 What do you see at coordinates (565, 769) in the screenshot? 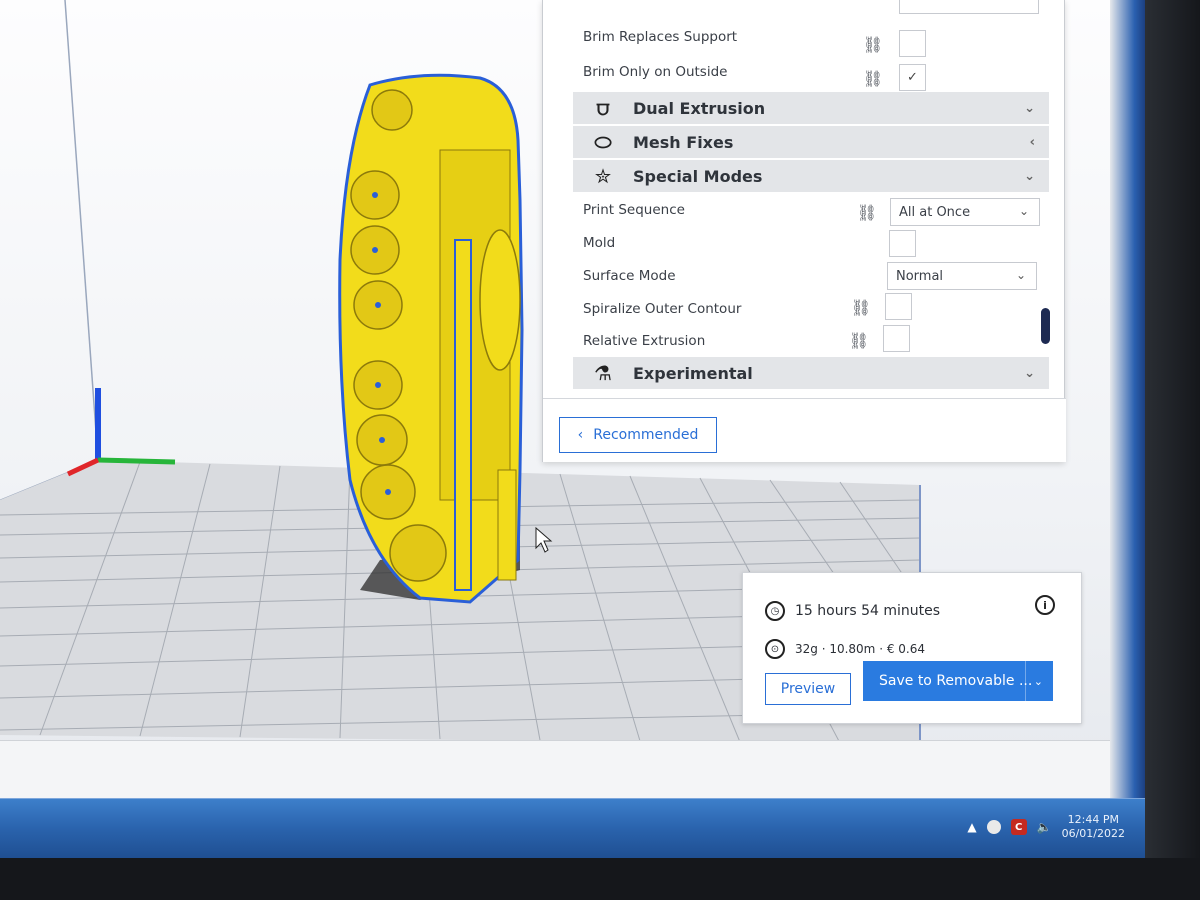
I see `window-bottom-strip` at bounding box center [565, 769].